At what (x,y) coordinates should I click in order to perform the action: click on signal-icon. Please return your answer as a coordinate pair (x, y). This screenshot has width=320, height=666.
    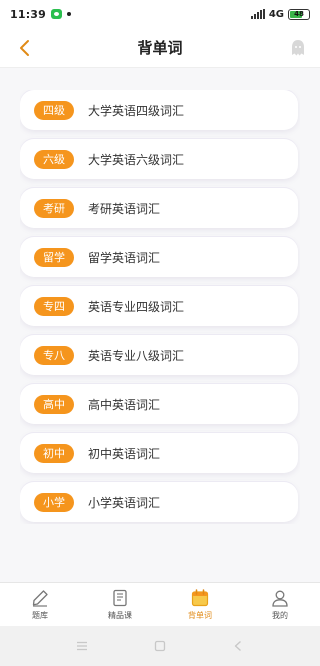
    Looking at the image, I should click on (257, 14).